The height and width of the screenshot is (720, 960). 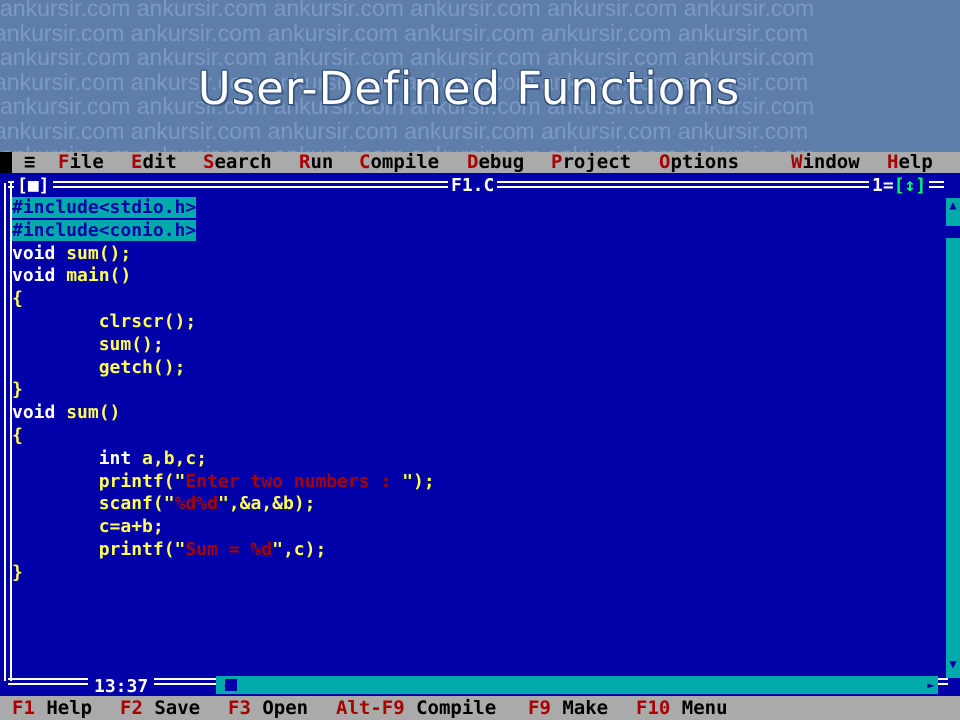 I want to click on code-line: #include<stdio.h>, so click(x=223, y=208).